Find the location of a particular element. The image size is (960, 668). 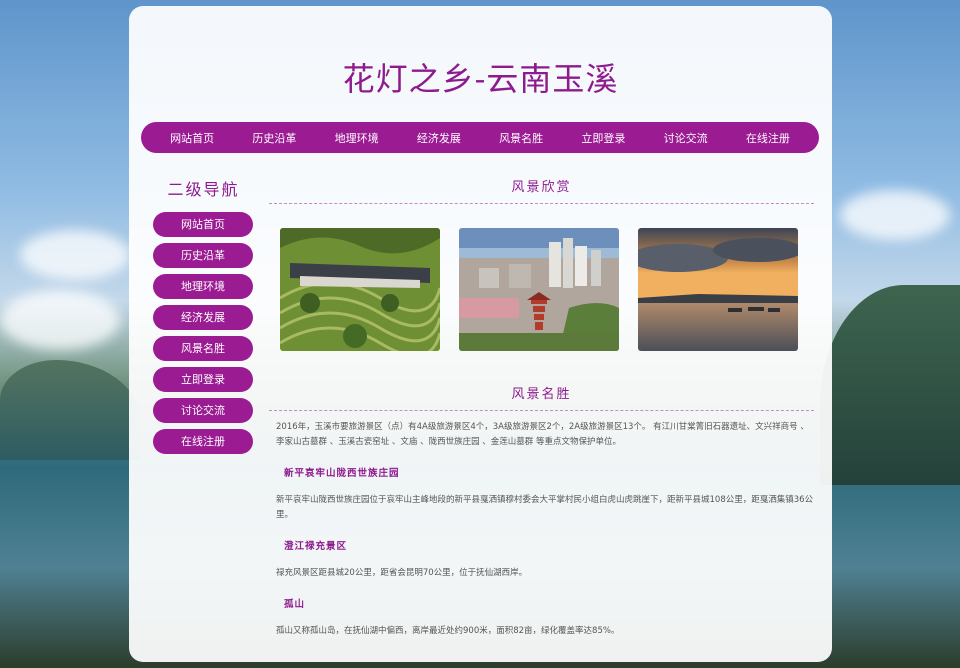

nav-home: 网站首页 is located at coordinates (192, 138).